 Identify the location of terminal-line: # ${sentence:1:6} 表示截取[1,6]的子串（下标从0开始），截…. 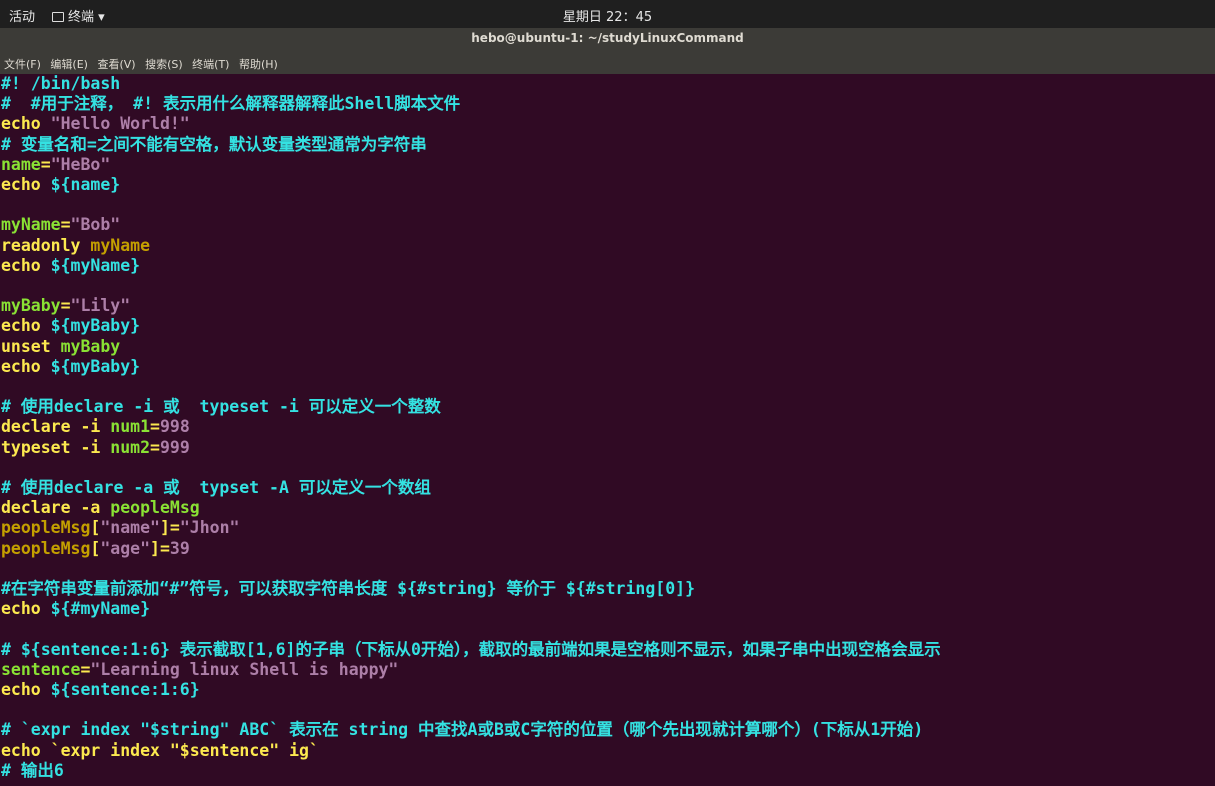
(471, 650).